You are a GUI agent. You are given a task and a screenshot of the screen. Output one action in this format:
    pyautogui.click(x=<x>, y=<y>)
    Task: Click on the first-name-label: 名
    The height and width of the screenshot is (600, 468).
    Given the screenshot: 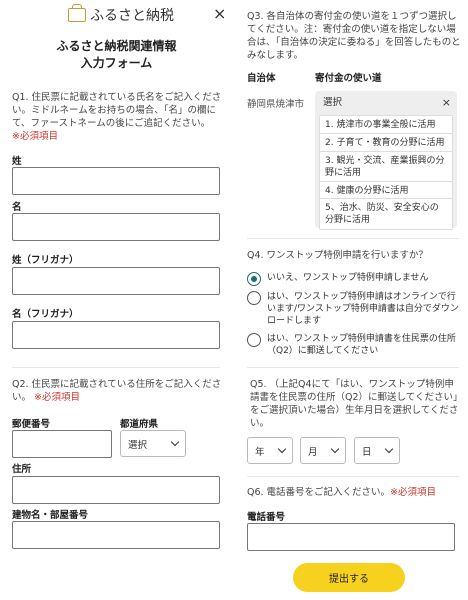 What is the action you would take?
    pyautogui.click(x=17, y=207)
    